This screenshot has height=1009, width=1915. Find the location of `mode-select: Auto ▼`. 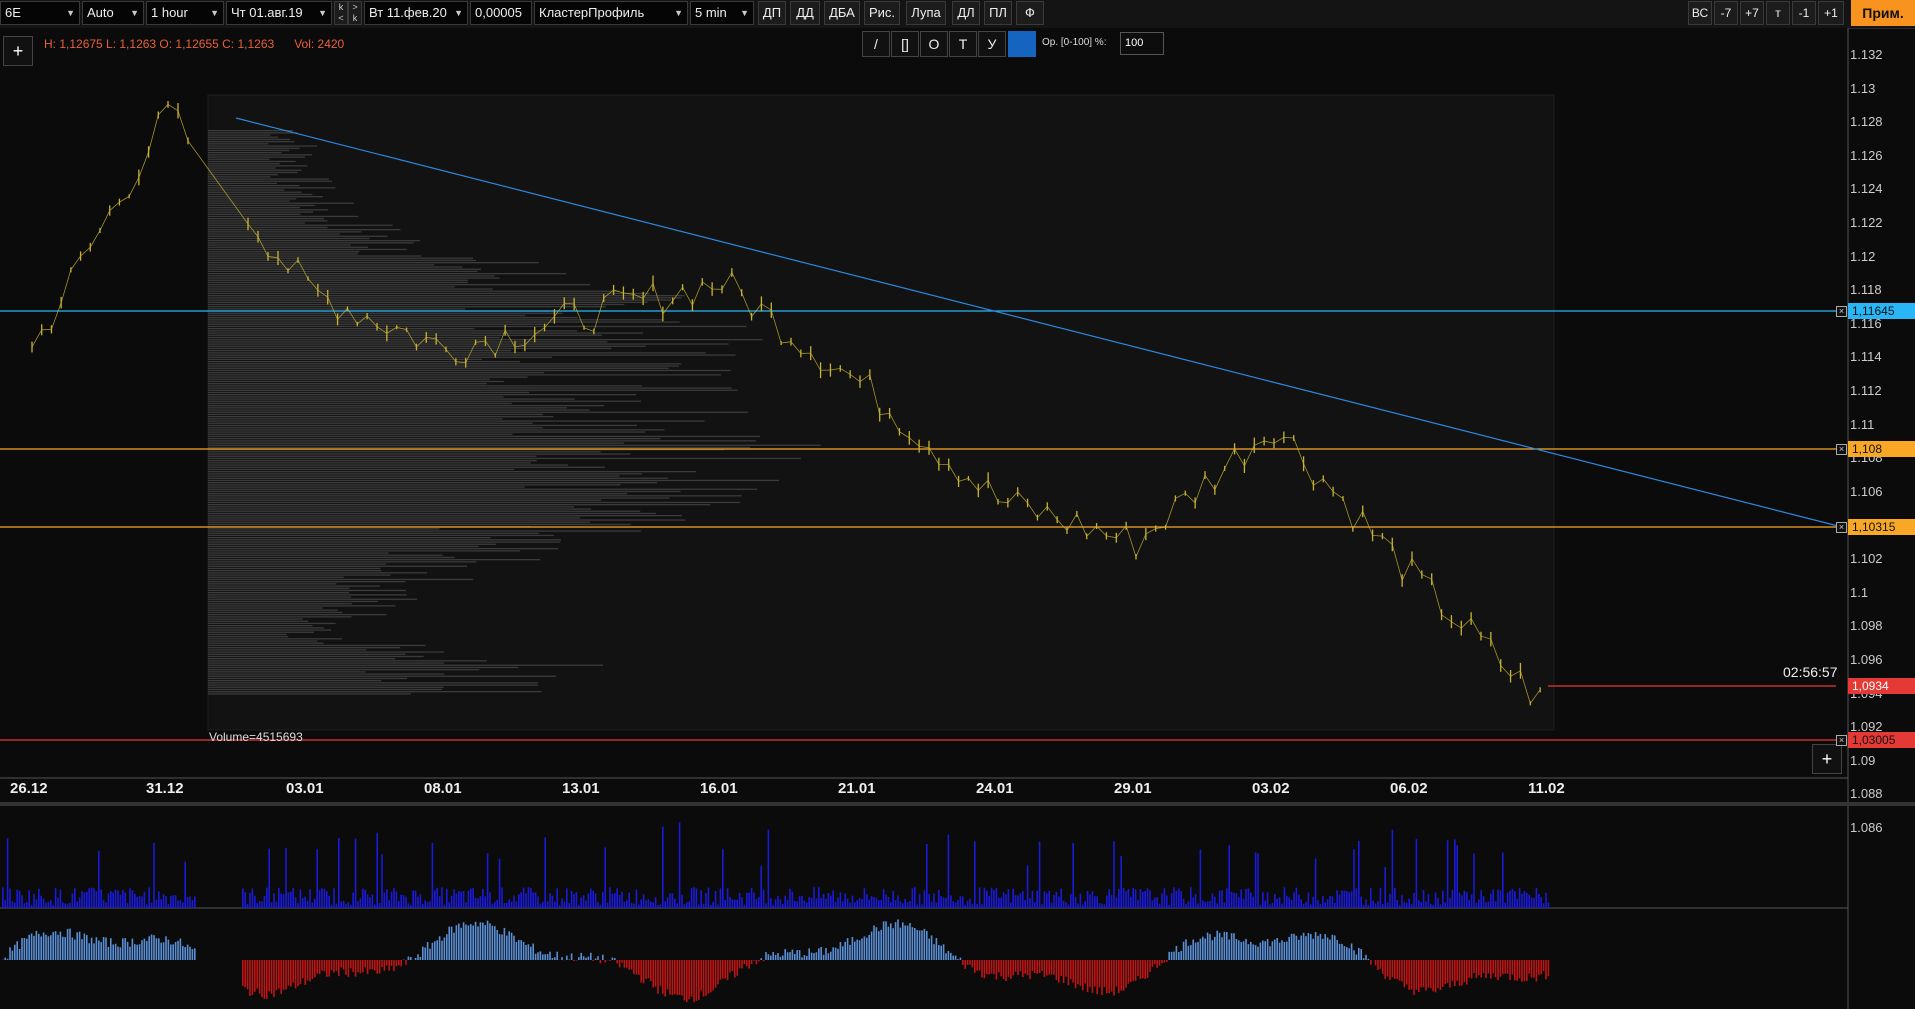

mode-select: Auto ▼ is located at coordinates (113, 13).